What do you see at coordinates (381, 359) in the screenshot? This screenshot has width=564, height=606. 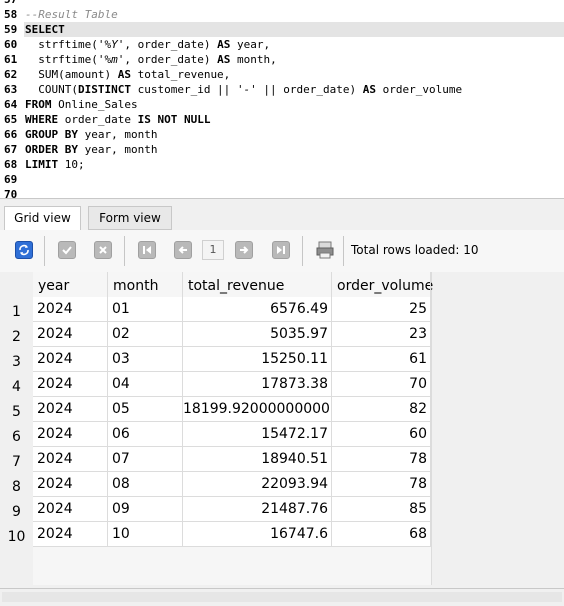 I see `table-cell-order-volume: 61` at bounding box center [381, 359].